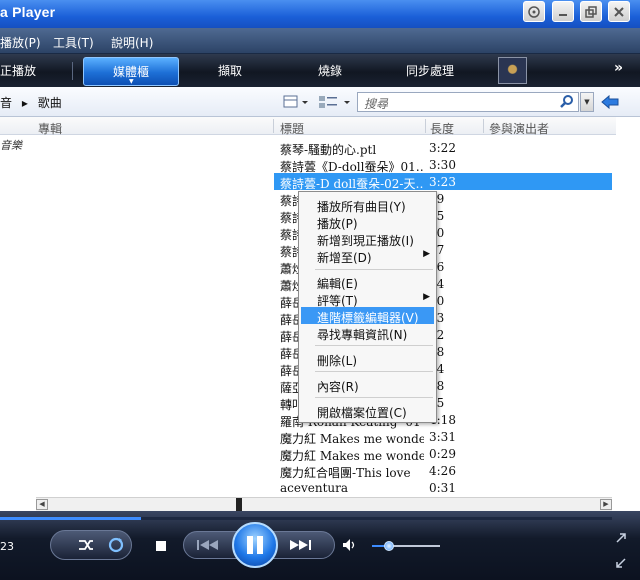 This screenshot has height=580, width=640. What do you see at coordinates (567, 103) in the screenshot?
I see `search-icon` at bounding box center [567, 103].